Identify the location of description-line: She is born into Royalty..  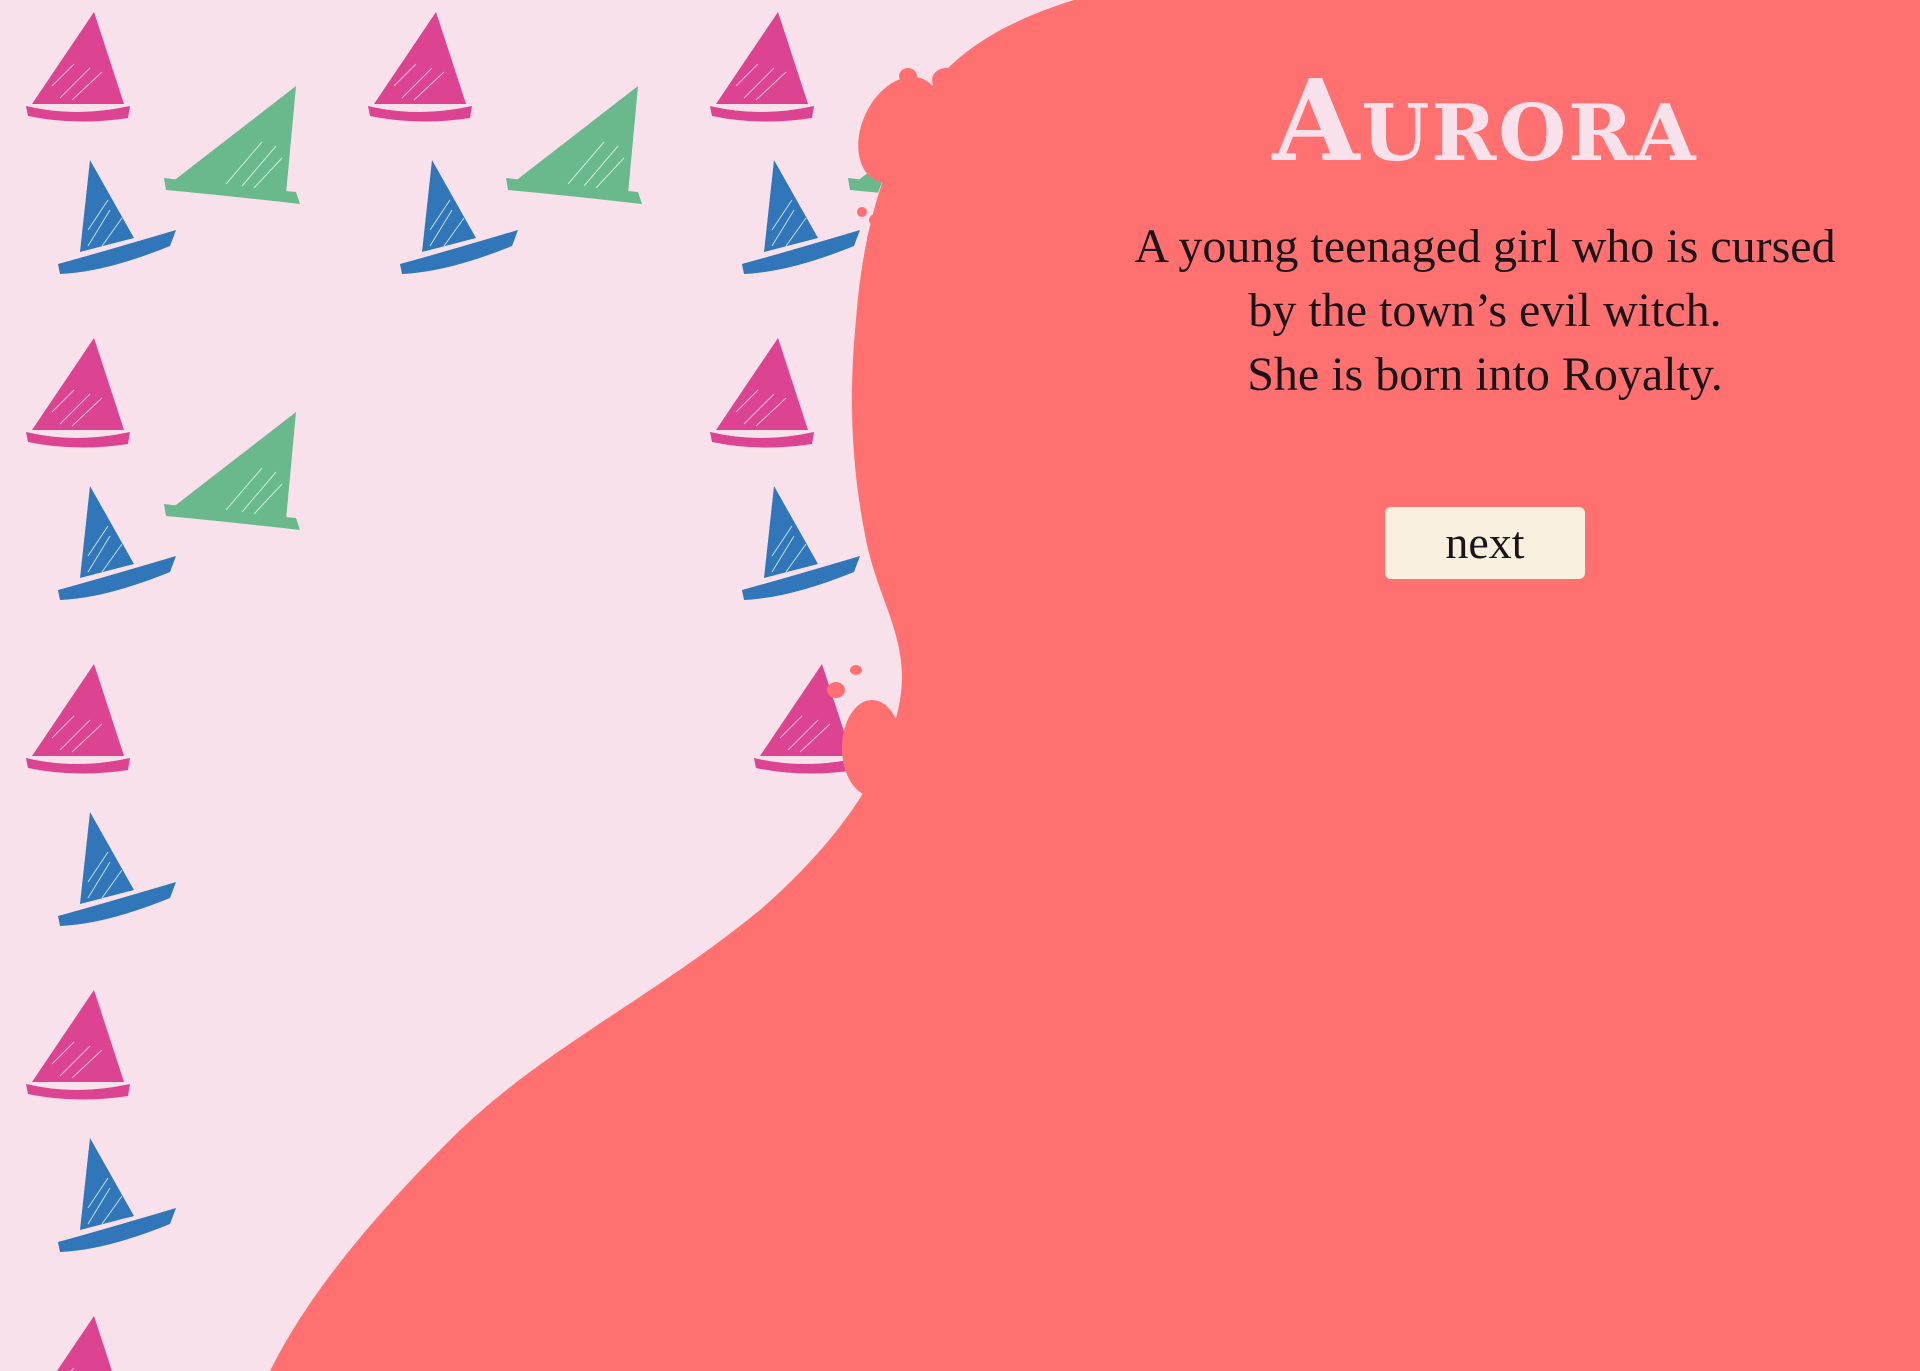
(1485, 375).